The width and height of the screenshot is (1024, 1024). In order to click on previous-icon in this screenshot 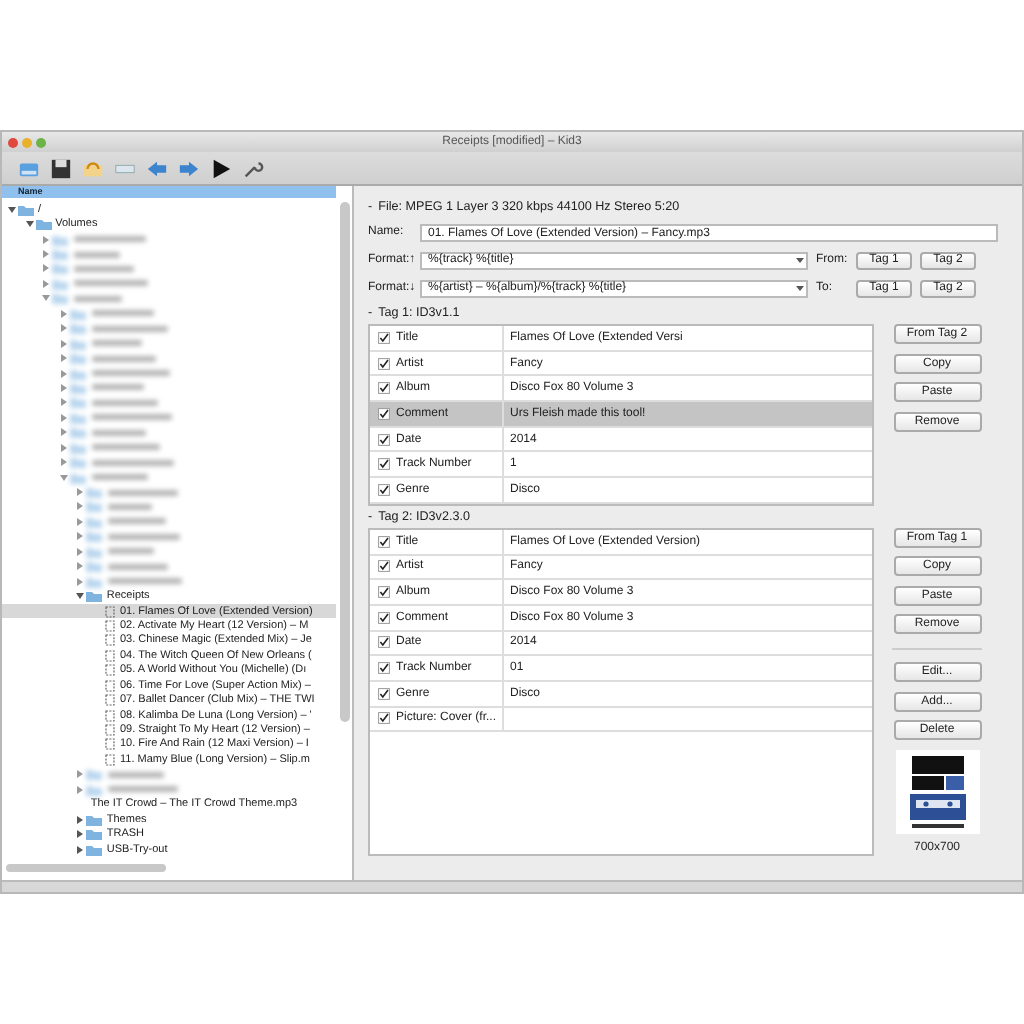, I will do `click(157, 168)`.